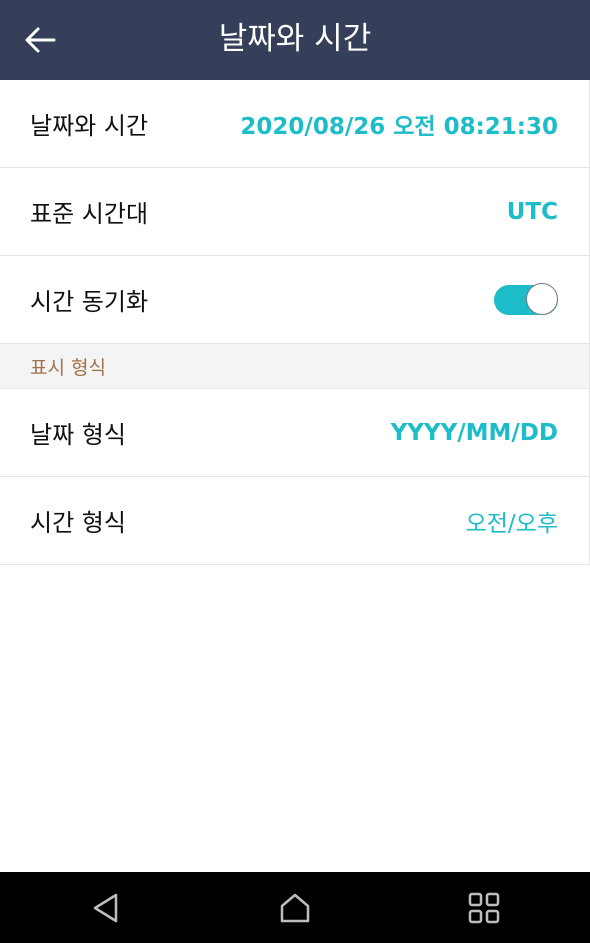 Image resolution: width=590 pixels, height=943 pixels. What do you see at coordinates (89, 214) in the screenshot?
I see `timezone-label: 표준 시간대` at bounding box center [89, 214].